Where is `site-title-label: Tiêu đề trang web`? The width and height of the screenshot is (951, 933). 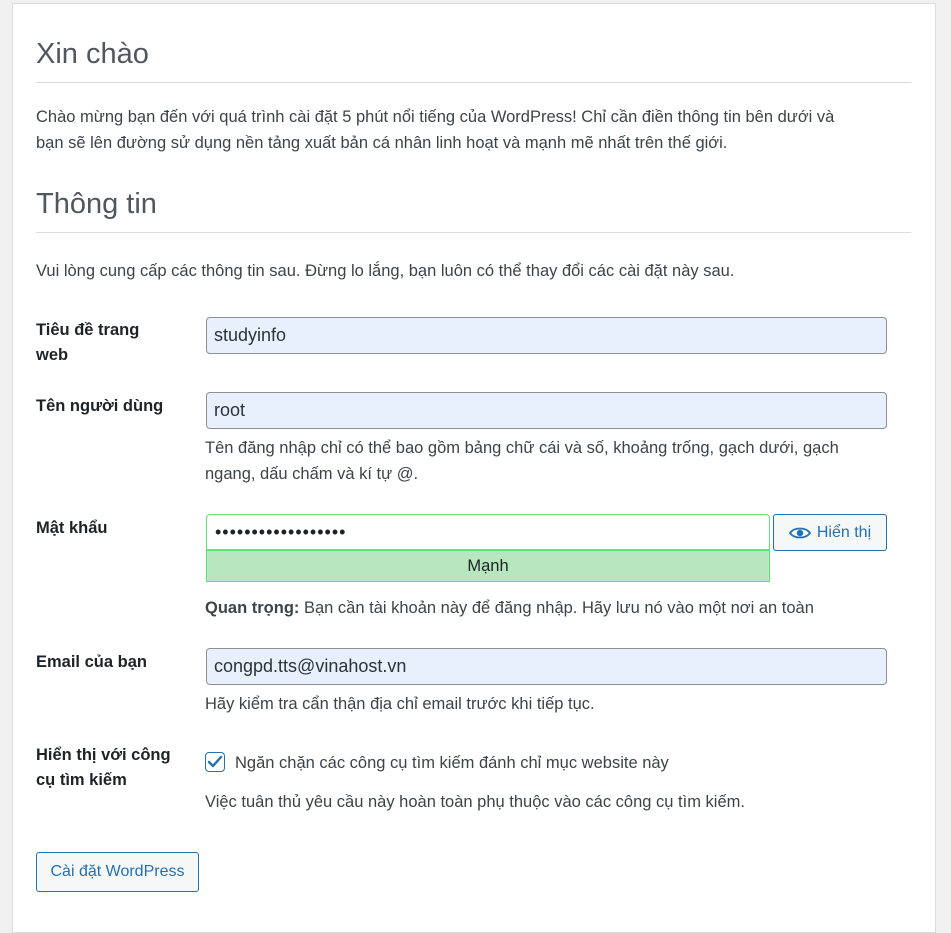
site-title-label: Tiêu đề trang web is located at coordinates (87, 343).